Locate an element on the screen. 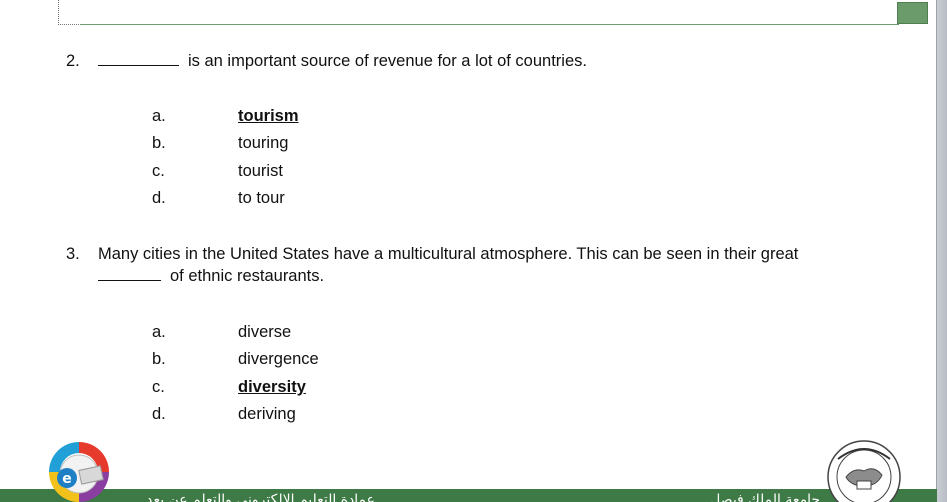  q3-option-b-text: divergence is located at coordinates (278, 359).